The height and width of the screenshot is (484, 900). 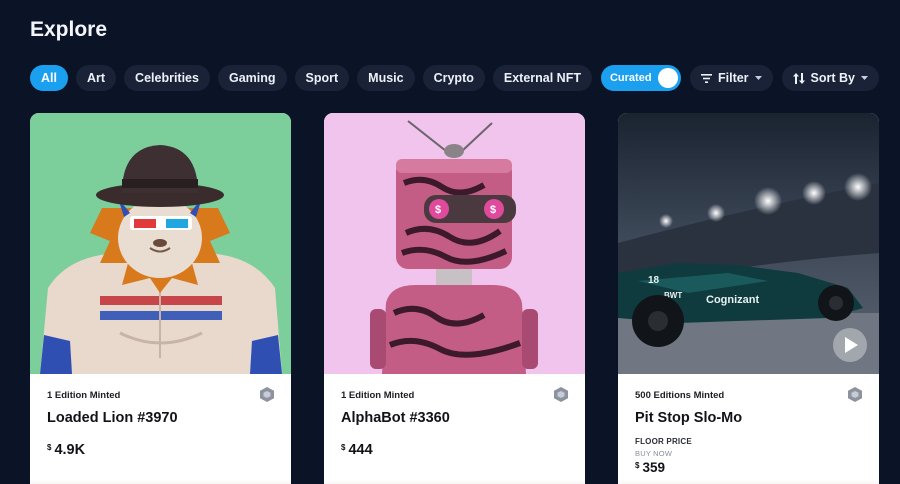 I want to click on nft-price: $ 359, so click(x=748, y=467).